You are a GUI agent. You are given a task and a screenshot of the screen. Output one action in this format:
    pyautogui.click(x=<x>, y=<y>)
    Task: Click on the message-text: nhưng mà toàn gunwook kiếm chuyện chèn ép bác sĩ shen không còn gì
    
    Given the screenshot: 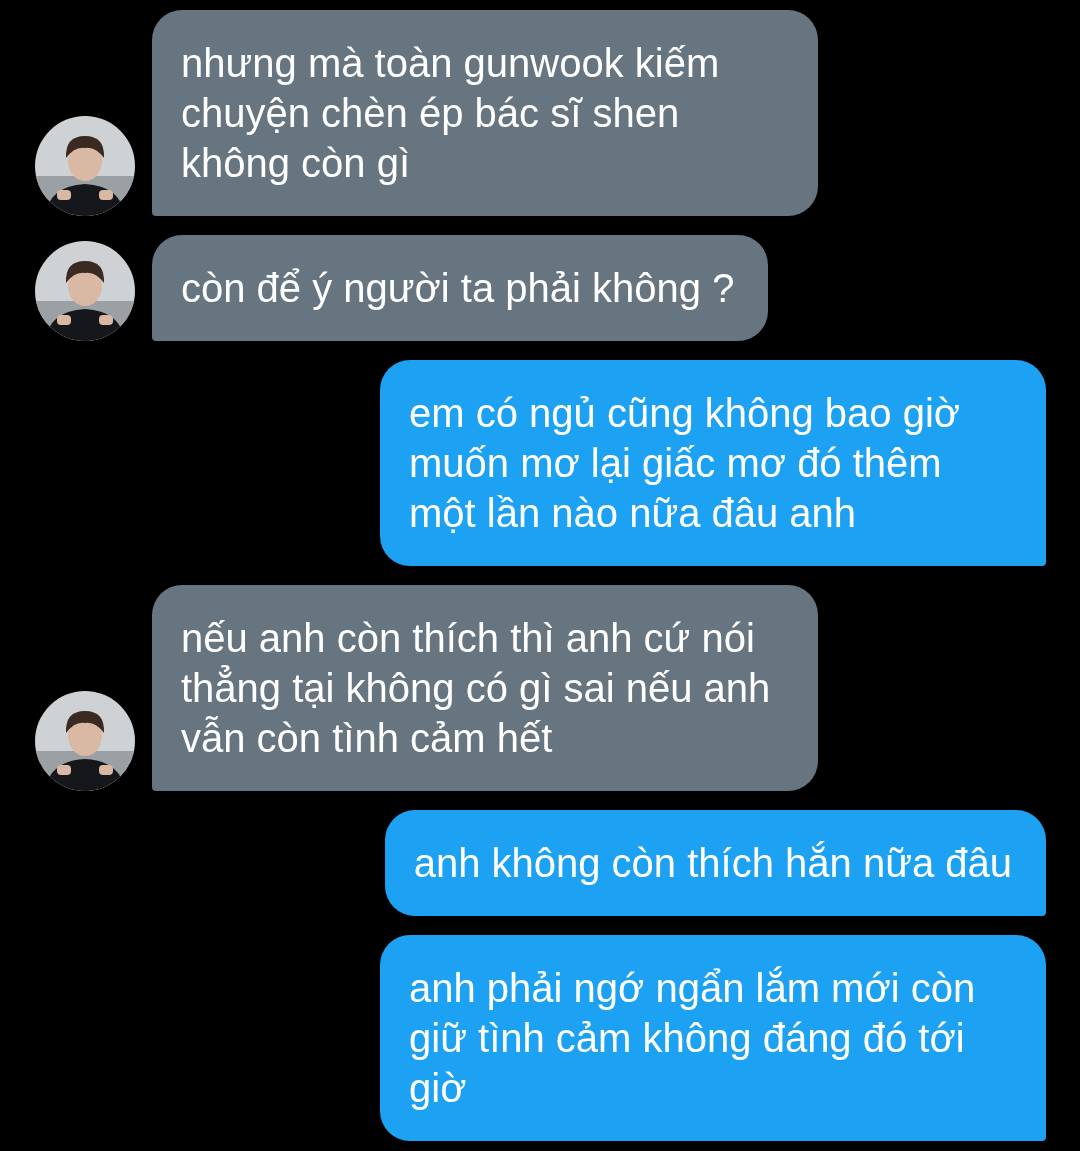 What is the action you would take?
    pyautogui.click(x=451, y=113)
    